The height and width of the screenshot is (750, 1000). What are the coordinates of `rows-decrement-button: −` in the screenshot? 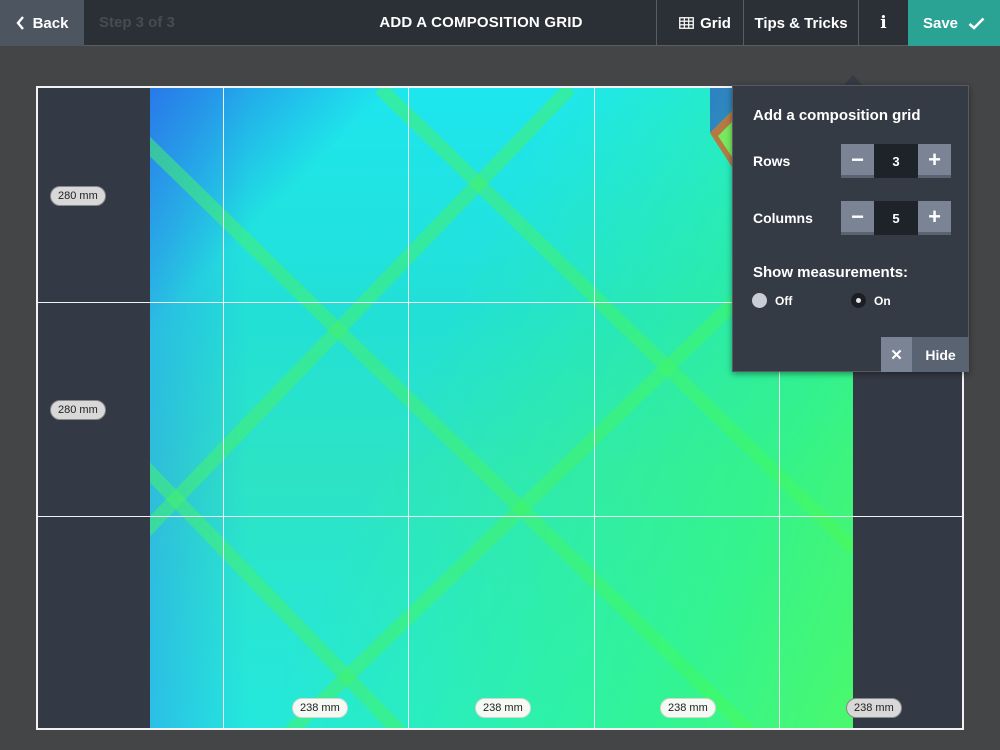 It's located at (857, 161).